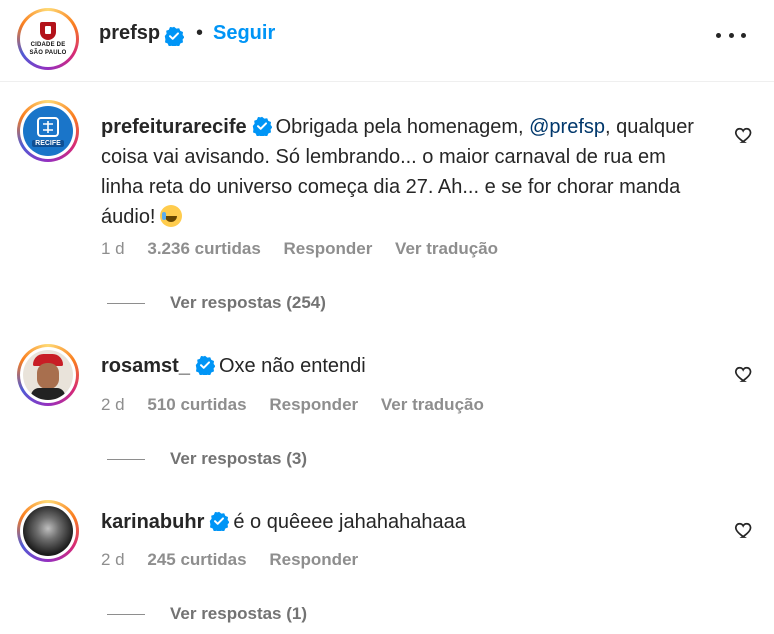 The image size is (774, 634). What do you see at coordinates (387, 41) in the screenshot?
I see `post-header: CIDADE DE SÃO PAULO prefsp • Seguir` at bounding box center [387, 41].